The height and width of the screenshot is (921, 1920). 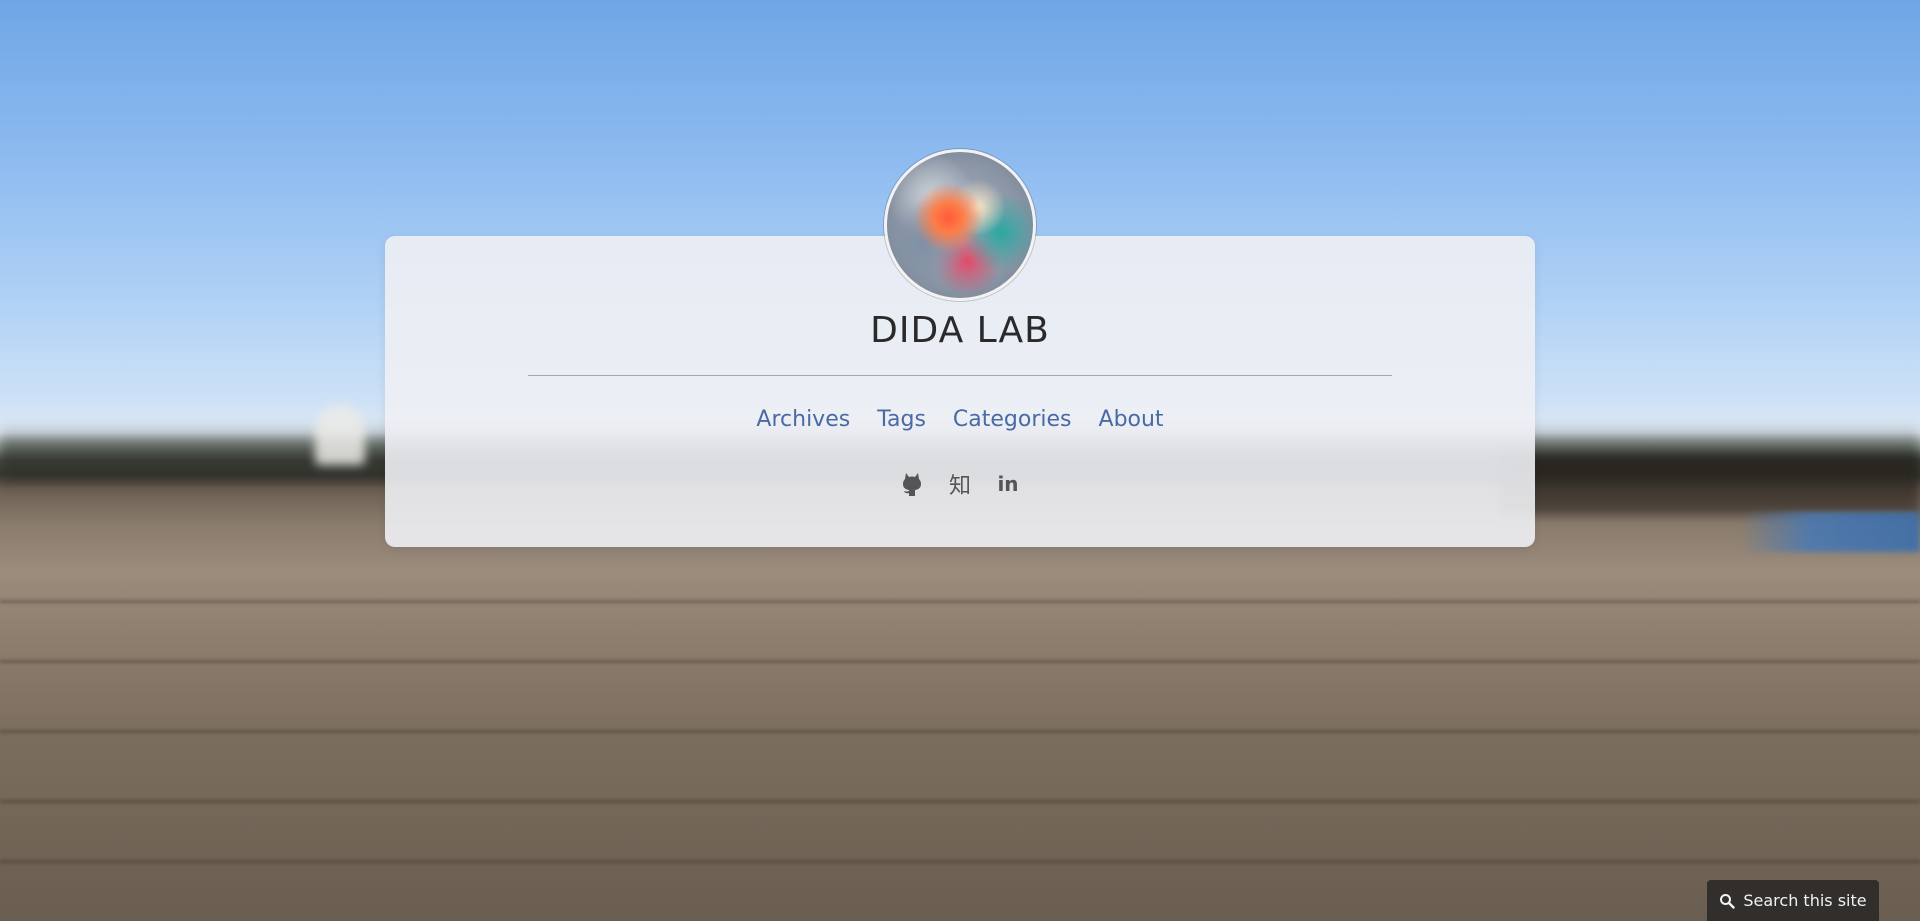 I want to click on divider, so click(x=960, y=375).